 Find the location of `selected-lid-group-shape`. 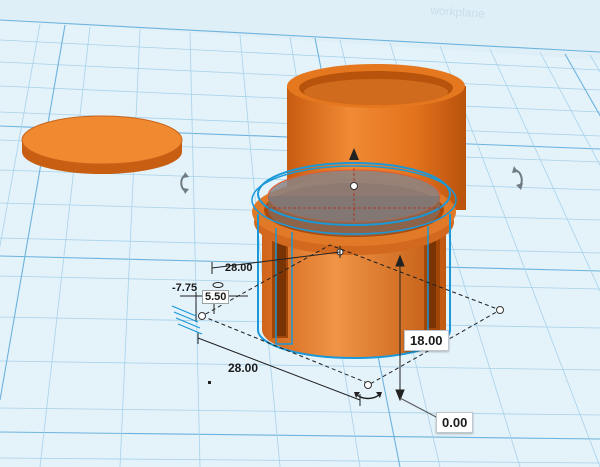

selected-lid-group-shape is located at coordinates (354, 260).